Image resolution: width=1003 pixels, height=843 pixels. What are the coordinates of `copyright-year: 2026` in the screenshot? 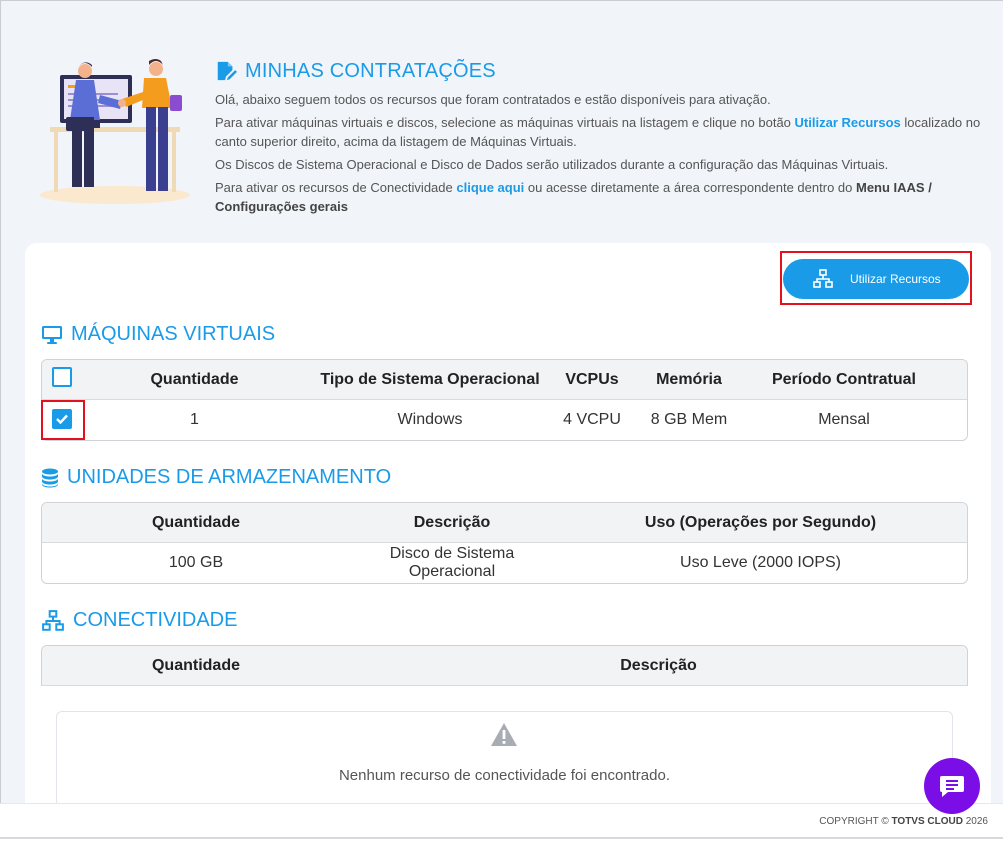 It's located at (976, 821).